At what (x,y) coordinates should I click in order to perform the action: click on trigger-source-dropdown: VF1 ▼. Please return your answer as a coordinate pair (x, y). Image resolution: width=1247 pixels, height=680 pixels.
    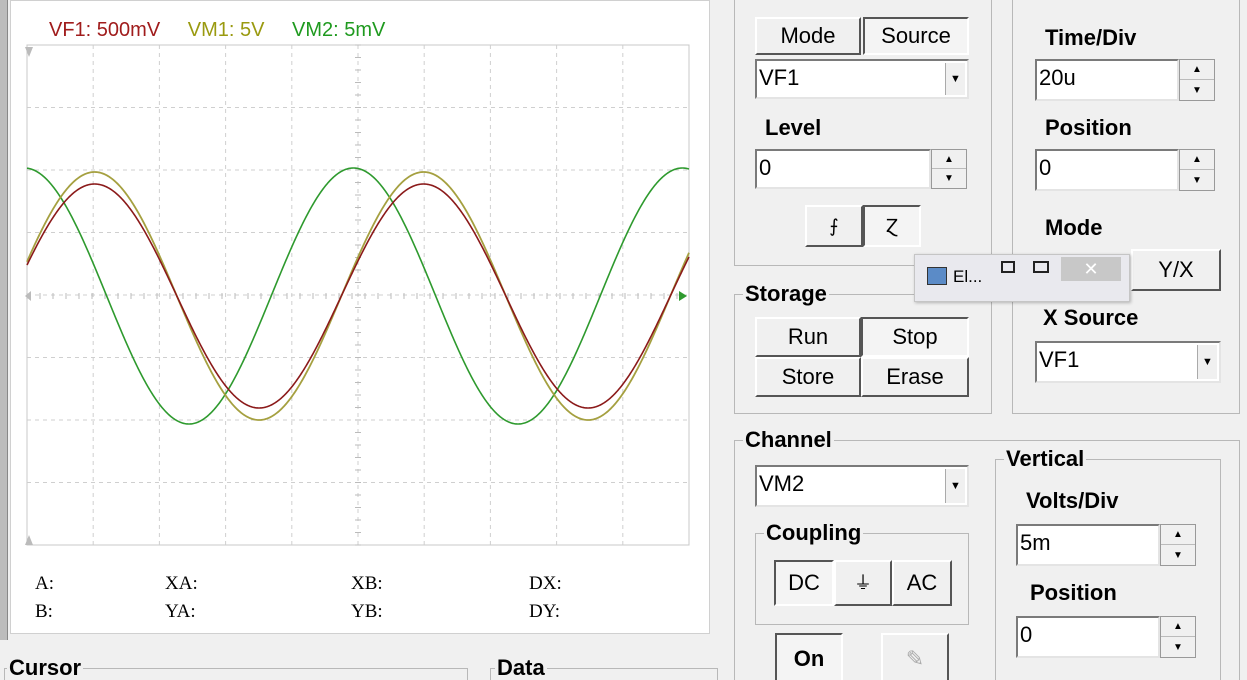
    Looking at the image, I should click on (862, 79).